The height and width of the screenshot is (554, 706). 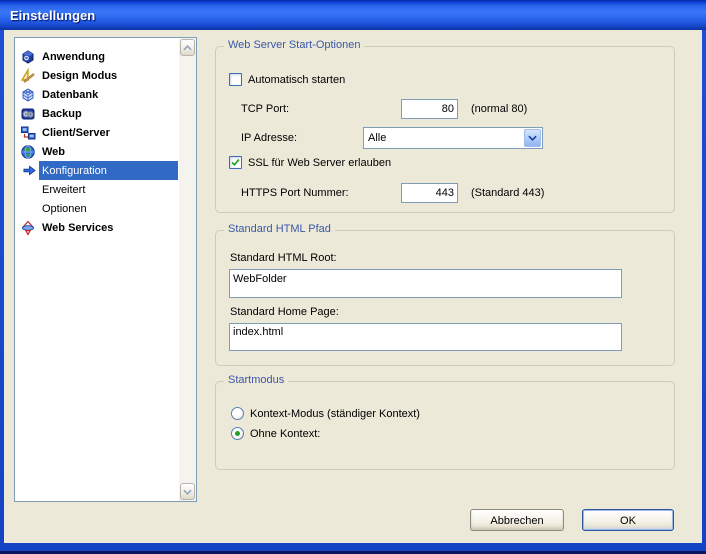 What do you see at coordinates (235, 79) in the screenshot?
I see `auto-start-checkbox` at bounding box center [235, 79].